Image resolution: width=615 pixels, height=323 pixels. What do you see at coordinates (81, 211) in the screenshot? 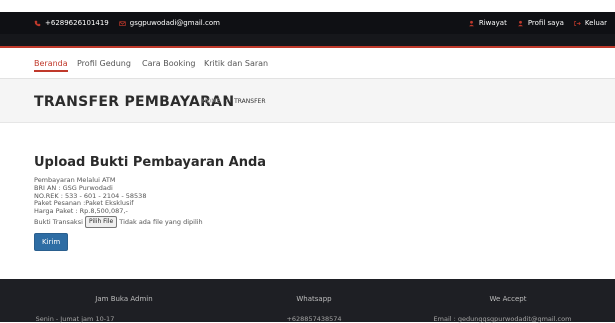
I see `package-price: Harga Paket : Rp.8,500,087,-` at bounding box center [81, 211].